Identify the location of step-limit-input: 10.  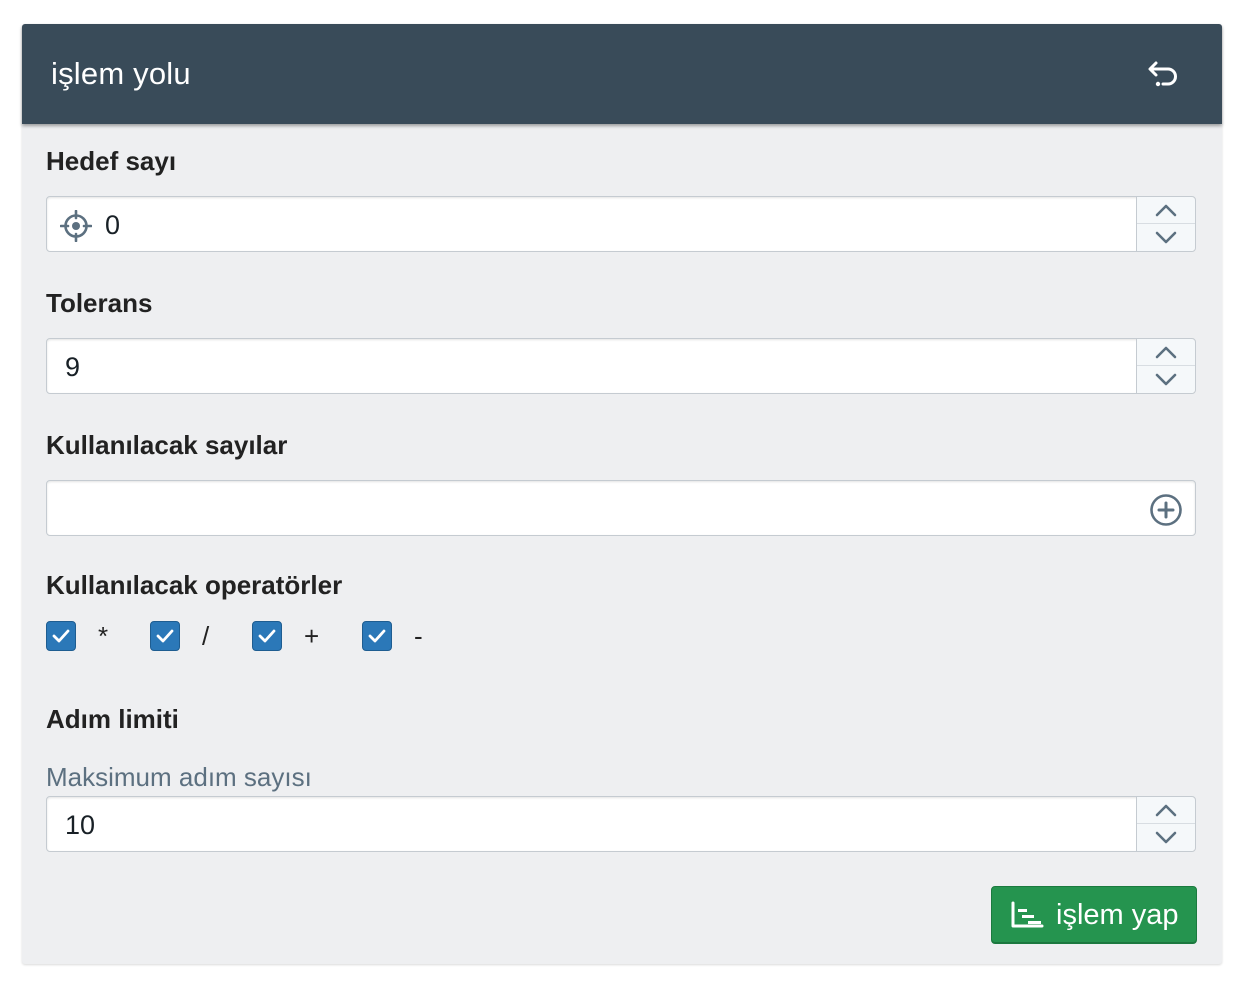
(621, 824).